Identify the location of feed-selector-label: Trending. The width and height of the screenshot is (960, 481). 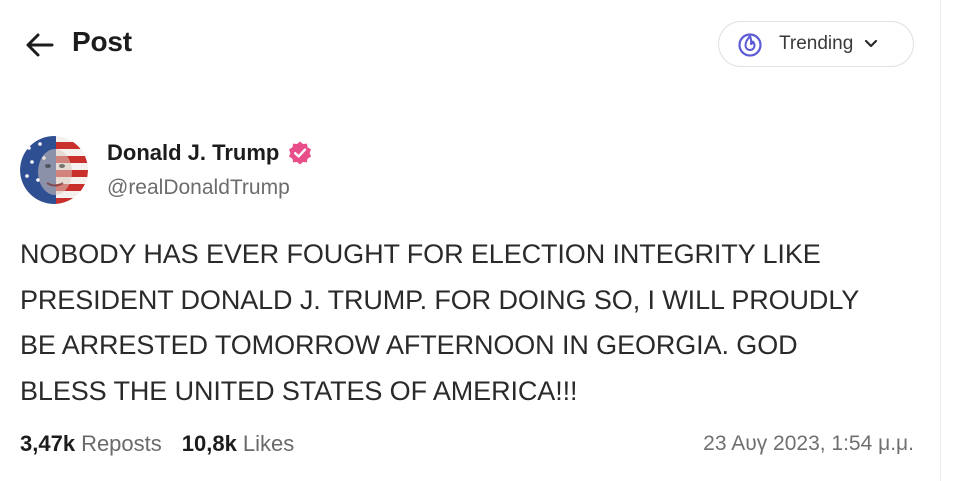
(816, 43).